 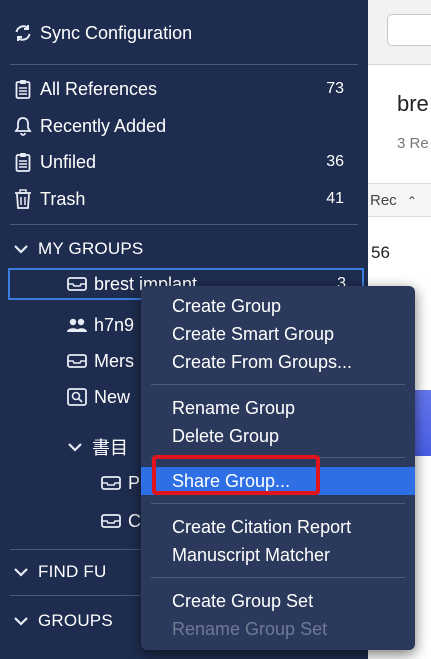 What do you see at coordinates (278, 527) in the screenshot?
I see `menu-item-create-citation-report: Create Citation Report` at bounding box center [278, 527].